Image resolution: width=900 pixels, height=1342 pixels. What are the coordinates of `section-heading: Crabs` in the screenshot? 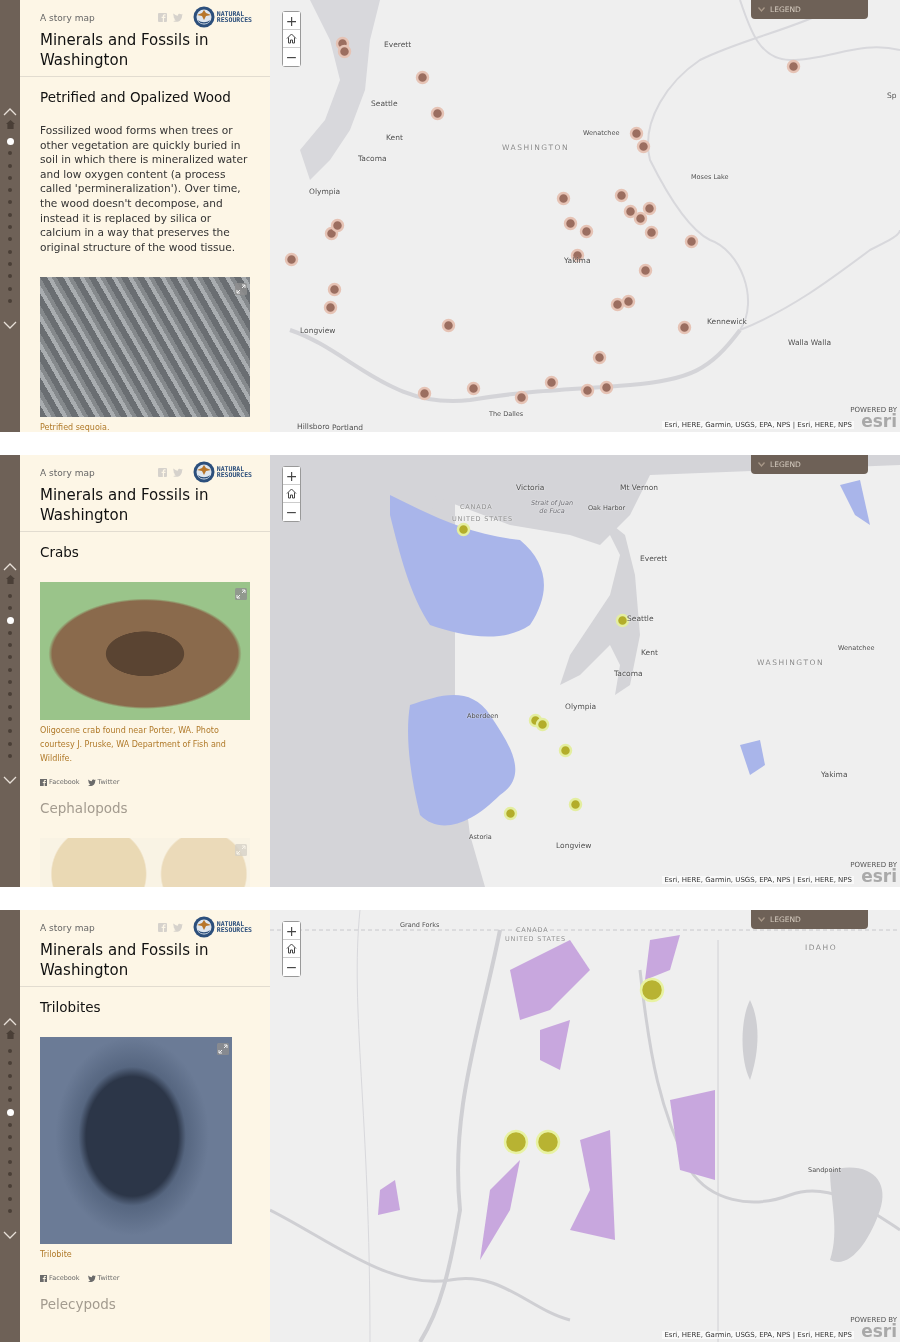 It's located at (60, 552).